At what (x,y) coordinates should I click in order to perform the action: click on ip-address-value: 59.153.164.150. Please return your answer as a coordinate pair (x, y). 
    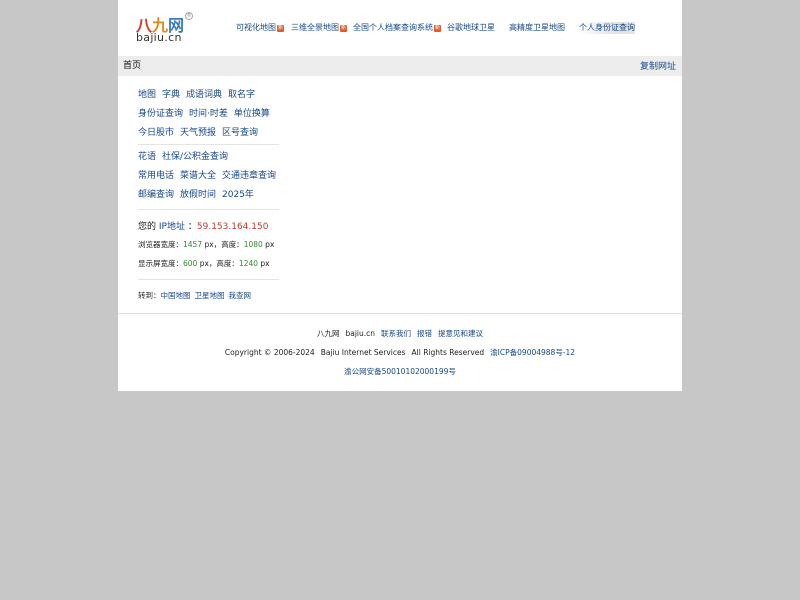
    Looking at the image, I should click on (232, 227).